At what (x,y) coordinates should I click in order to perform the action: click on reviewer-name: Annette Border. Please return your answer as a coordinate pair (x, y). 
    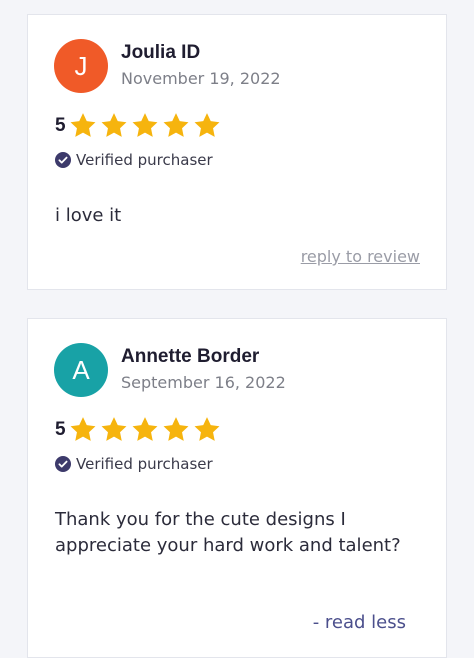
    Looking at the image, I should click on (190, 356).